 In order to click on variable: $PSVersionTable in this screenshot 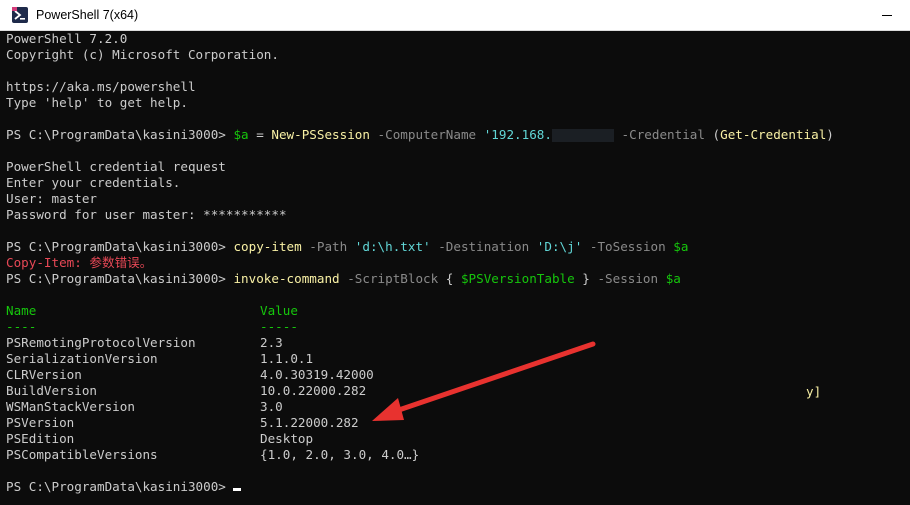, I will do `click(517, 278)`.